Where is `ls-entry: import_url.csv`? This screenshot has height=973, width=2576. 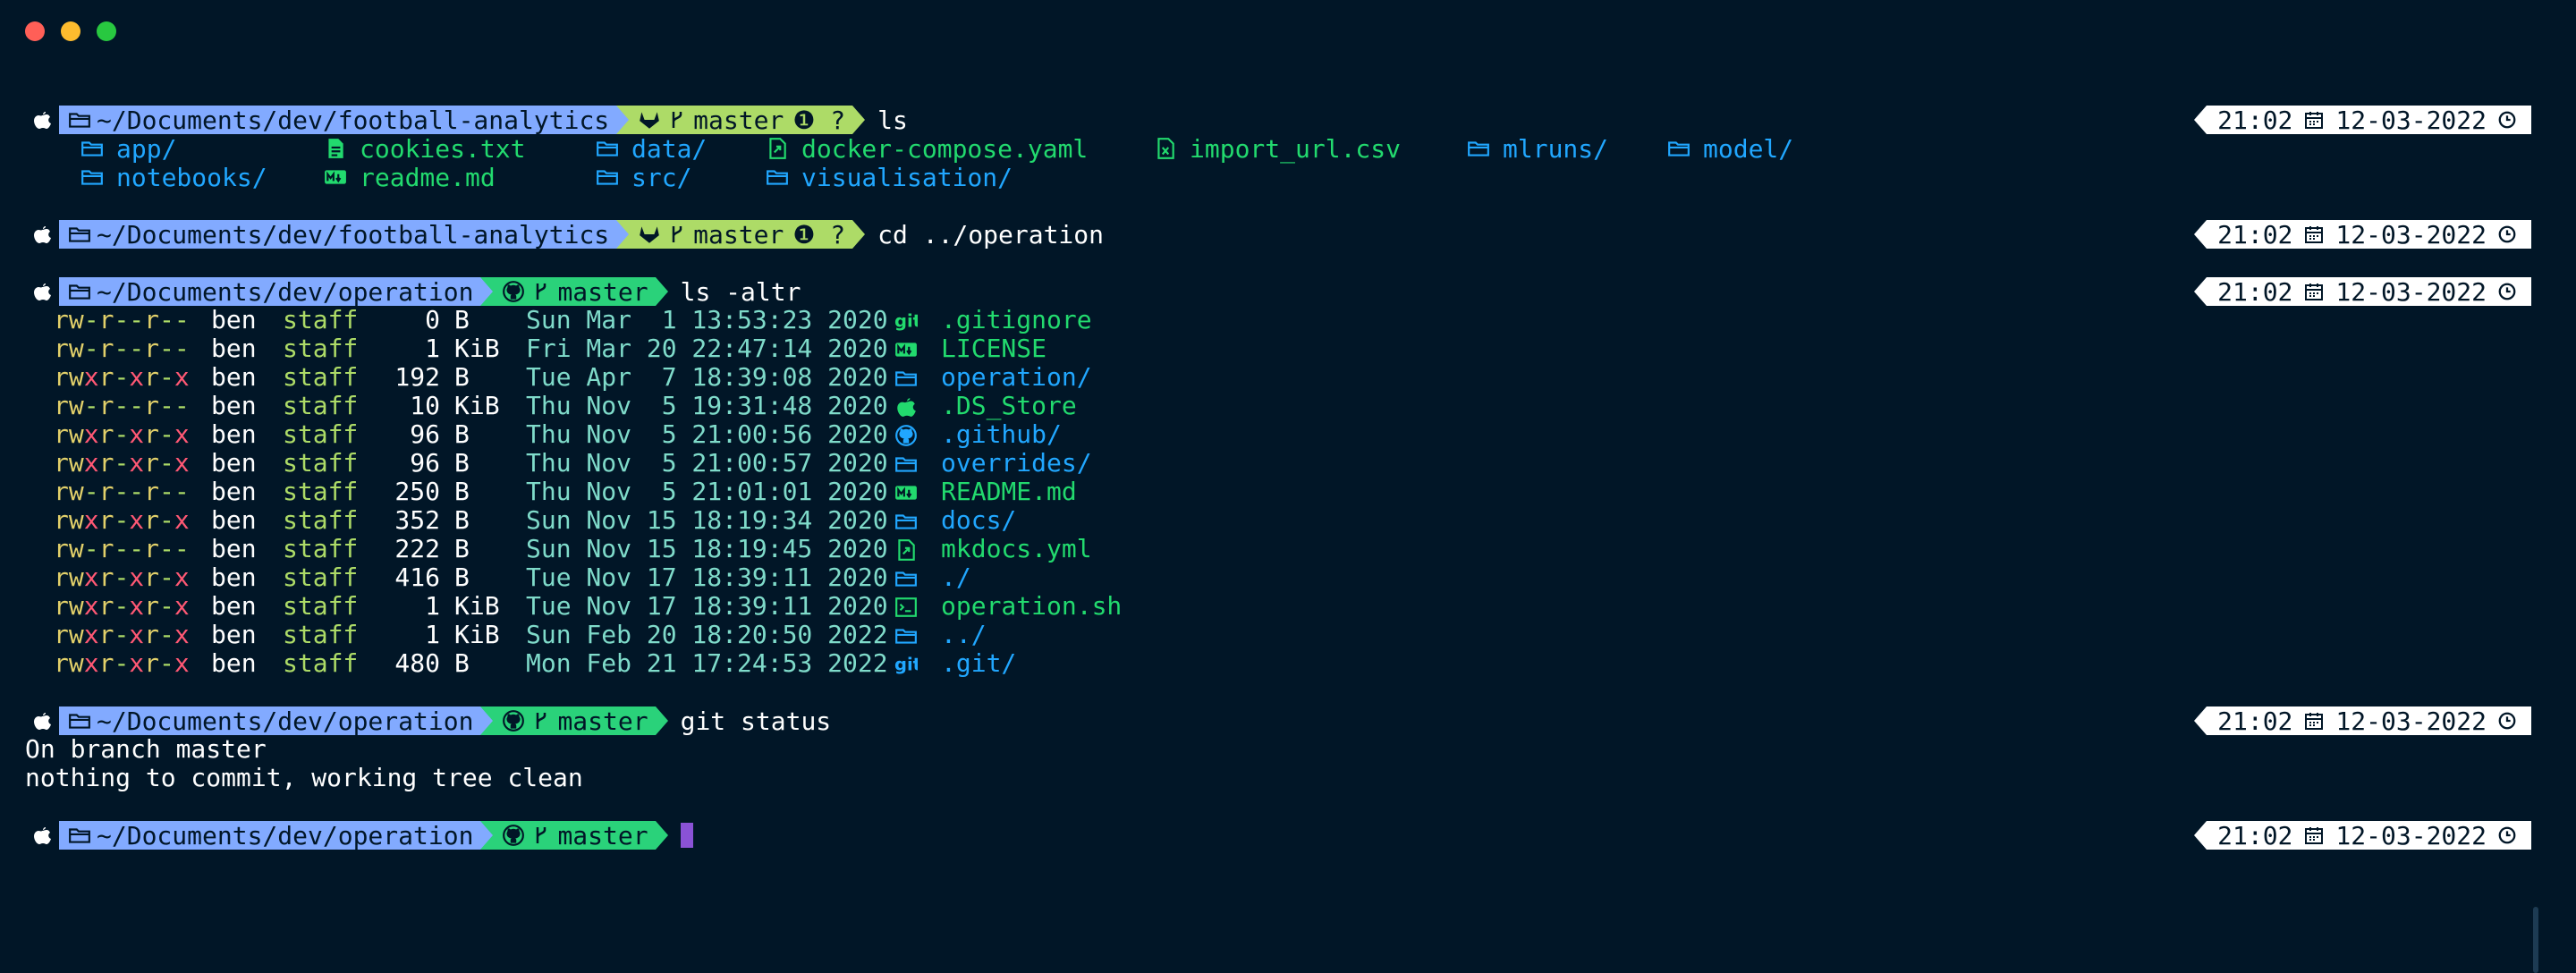 ls-entry: import_url.csv is located at coordinates (1278, 148).